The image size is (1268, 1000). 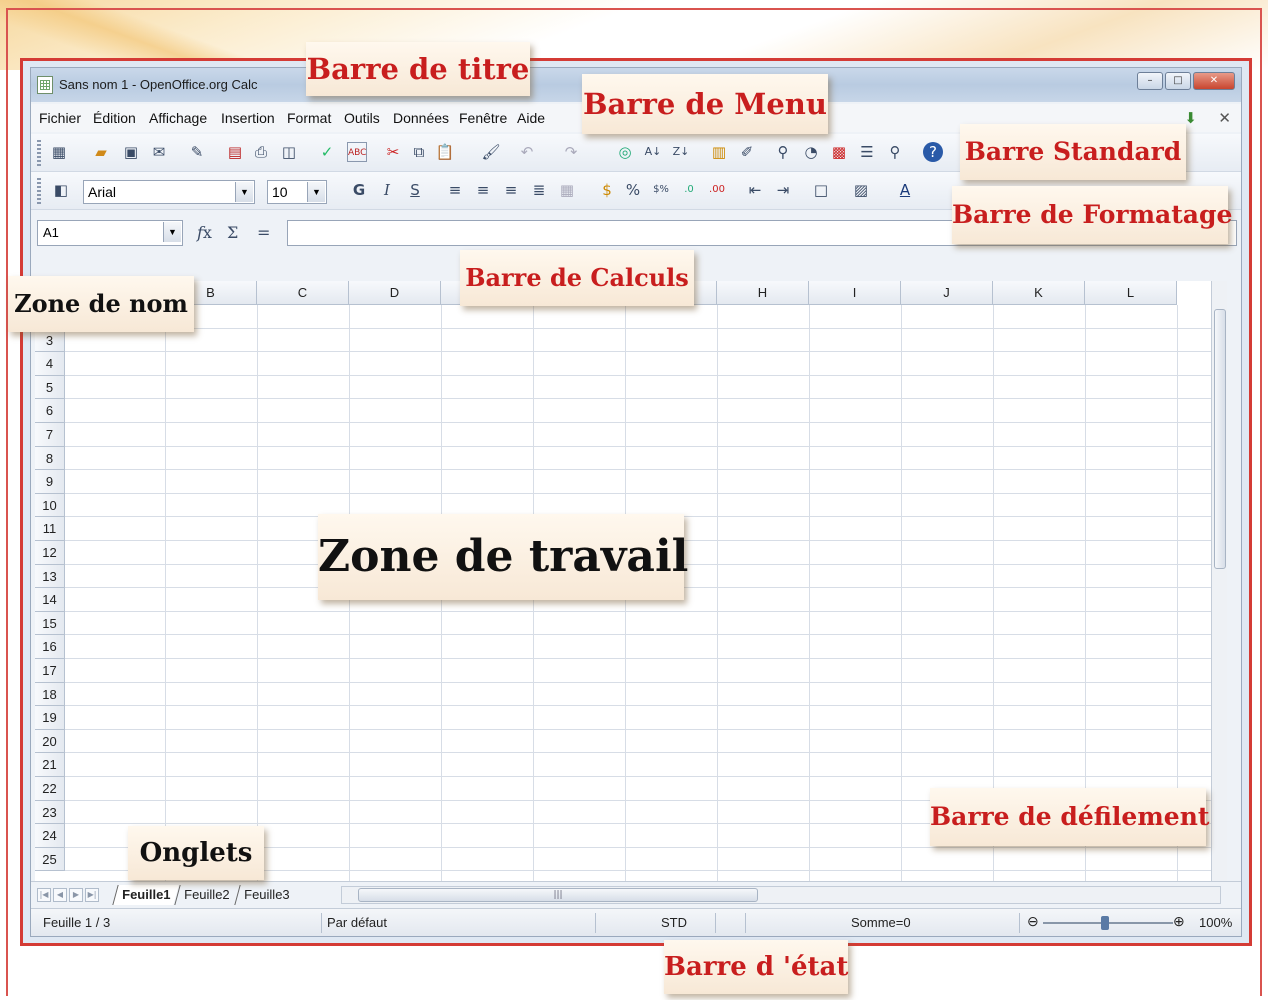 I want to click on italic-button: I, so click(x=387, y=190).